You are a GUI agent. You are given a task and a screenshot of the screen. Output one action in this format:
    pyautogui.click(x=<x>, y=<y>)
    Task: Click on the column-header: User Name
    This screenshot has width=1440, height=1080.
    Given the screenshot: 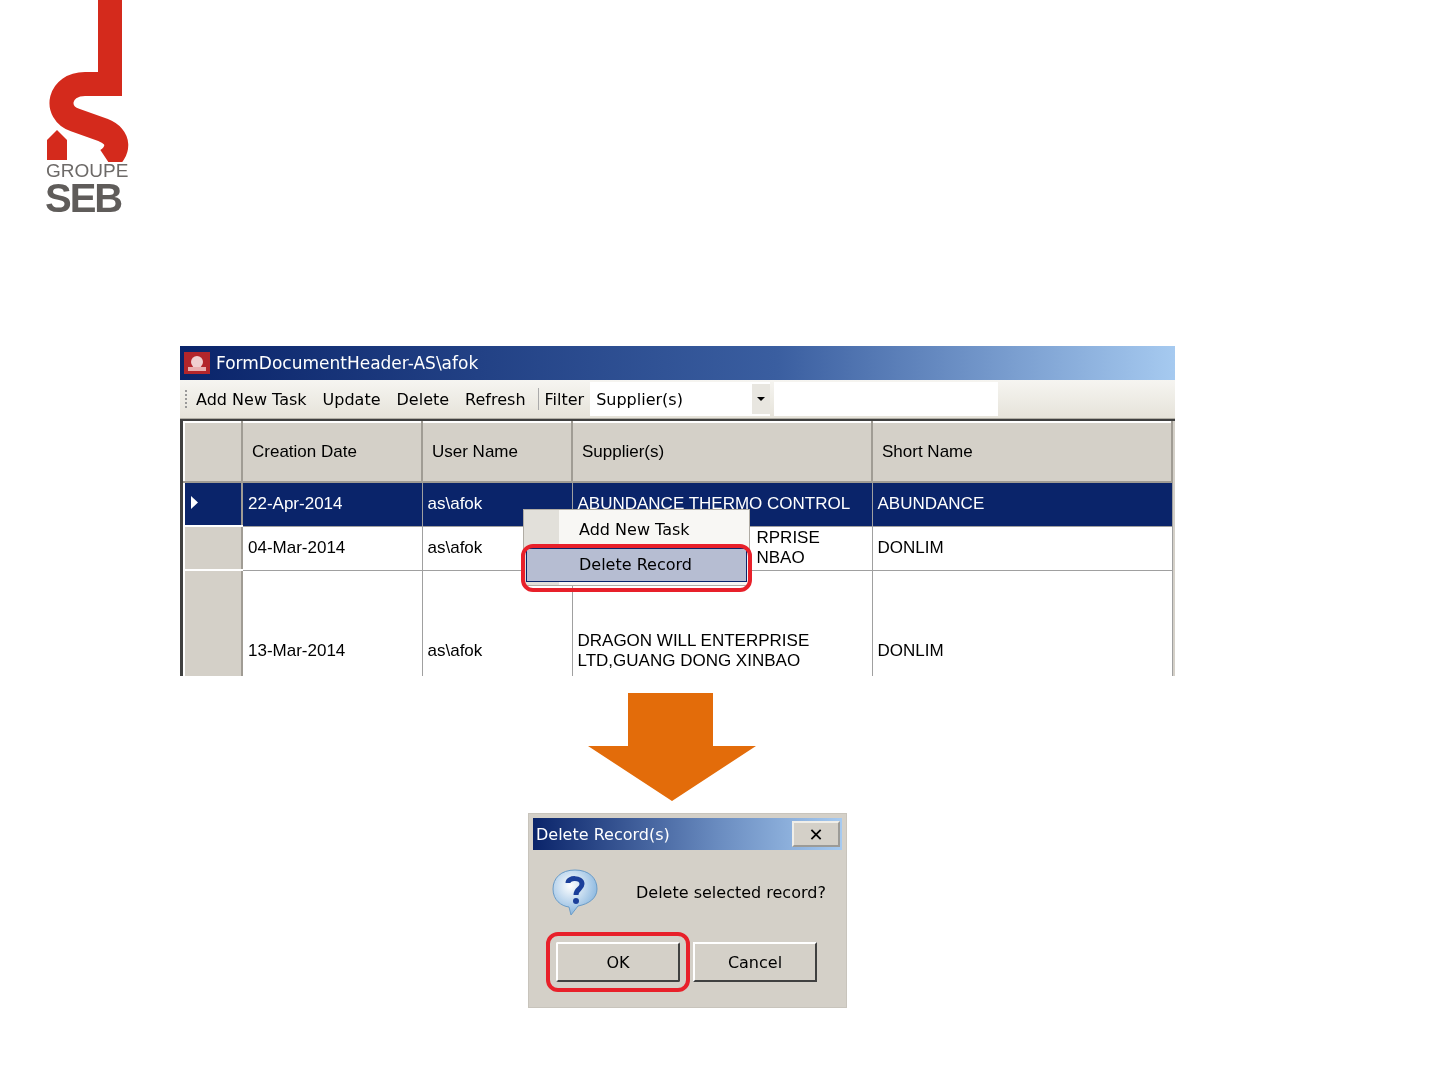 What is the action you would take?
    pyautogui.click(x=497, y=452)
    